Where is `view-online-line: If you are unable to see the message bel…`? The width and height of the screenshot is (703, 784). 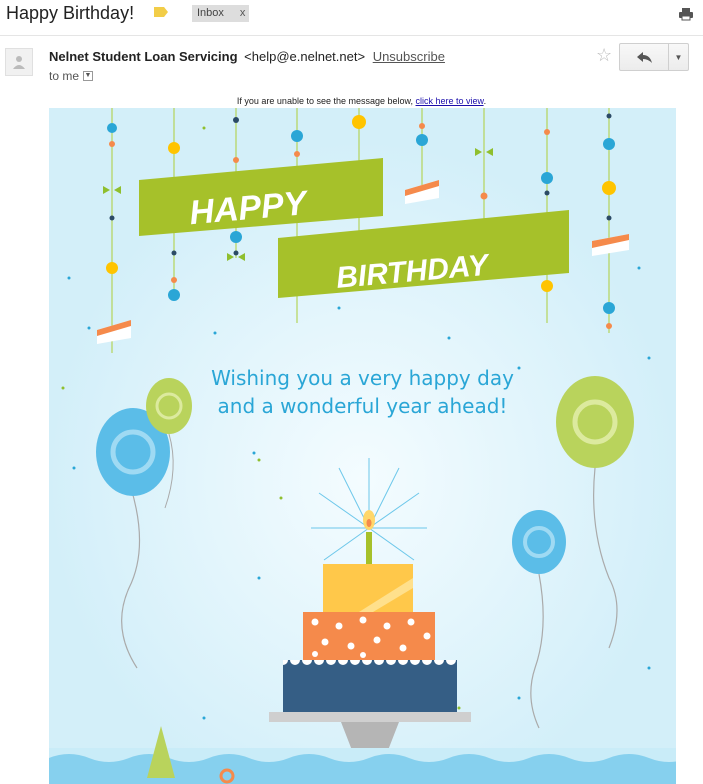 view-online-line: If you are unable to see the message bel… is located at coordinates (351, 101).